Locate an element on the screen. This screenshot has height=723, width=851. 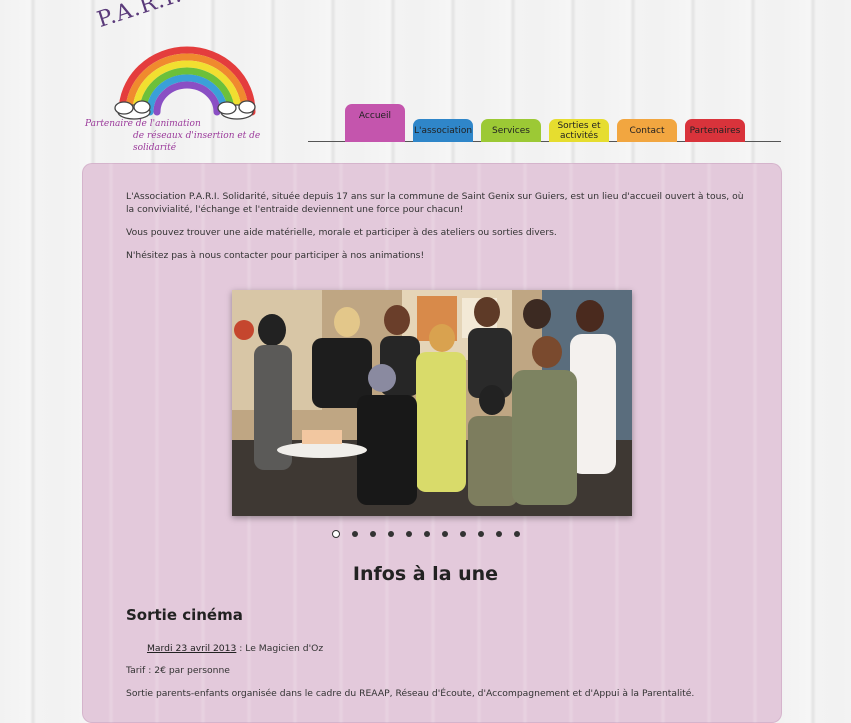
group-photo is located at coordinates (432, 403).